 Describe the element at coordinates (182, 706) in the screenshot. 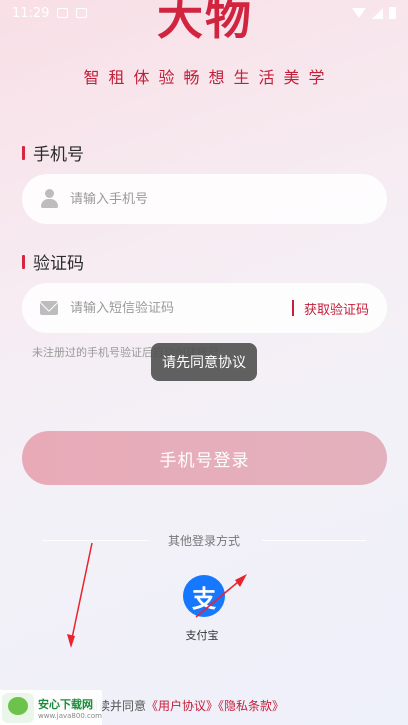

I see `user-agreement-link: 《用户协议》` at that location.